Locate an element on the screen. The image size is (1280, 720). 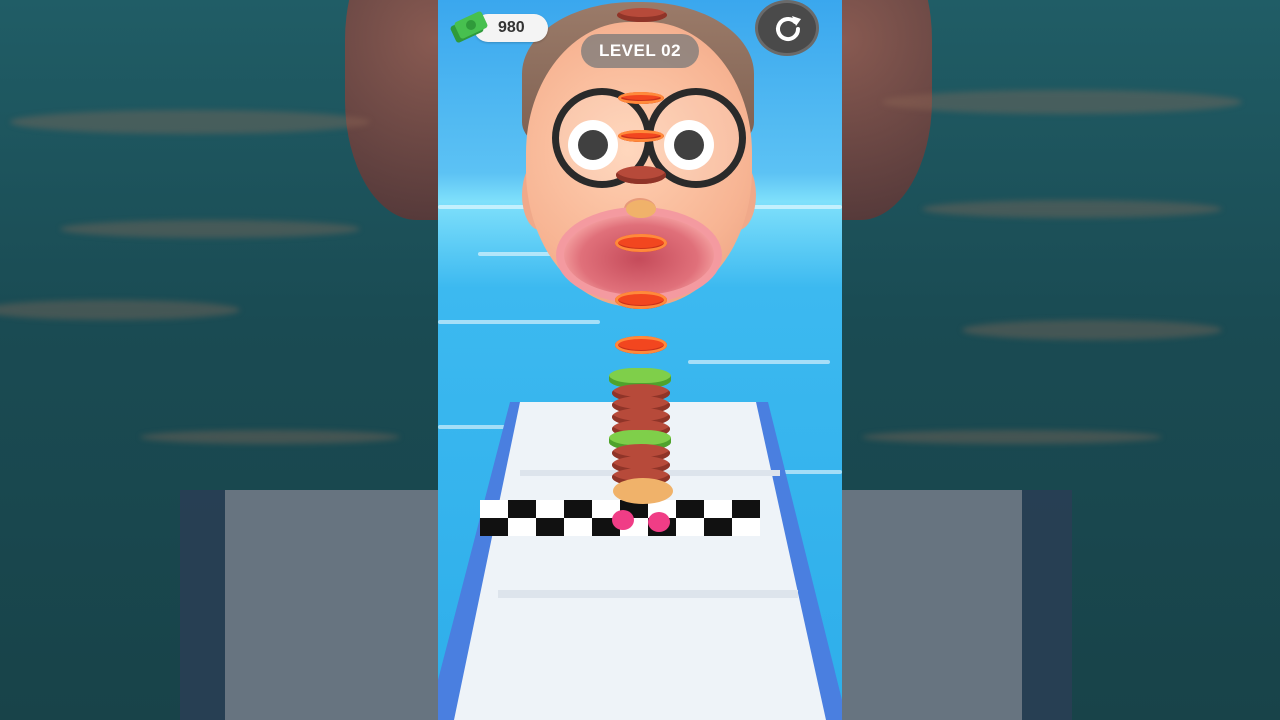
left-shoe is located at coordinates (623, 520).